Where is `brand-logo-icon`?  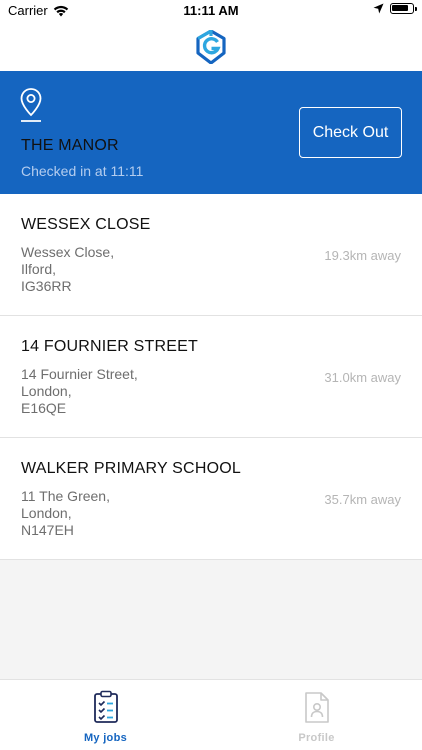 brand-logo-icon is located at coordinates (211, 46).